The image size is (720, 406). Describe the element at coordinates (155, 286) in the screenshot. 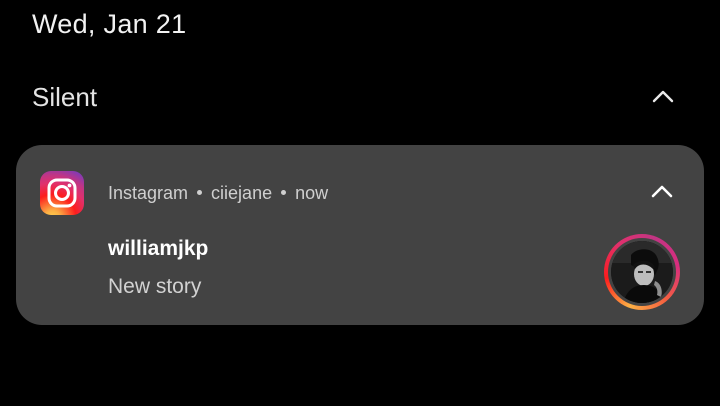

I see `notification-message: New story` at that location.